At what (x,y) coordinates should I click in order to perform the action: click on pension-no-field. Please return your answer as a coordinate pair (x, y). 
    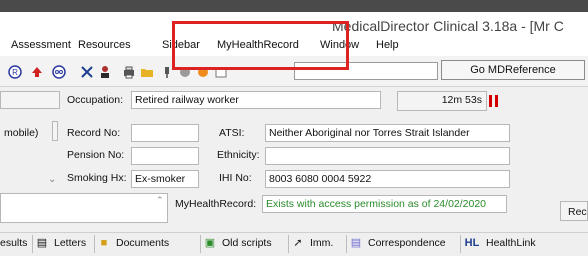
    Looking at the image, I should click on (165, 156).